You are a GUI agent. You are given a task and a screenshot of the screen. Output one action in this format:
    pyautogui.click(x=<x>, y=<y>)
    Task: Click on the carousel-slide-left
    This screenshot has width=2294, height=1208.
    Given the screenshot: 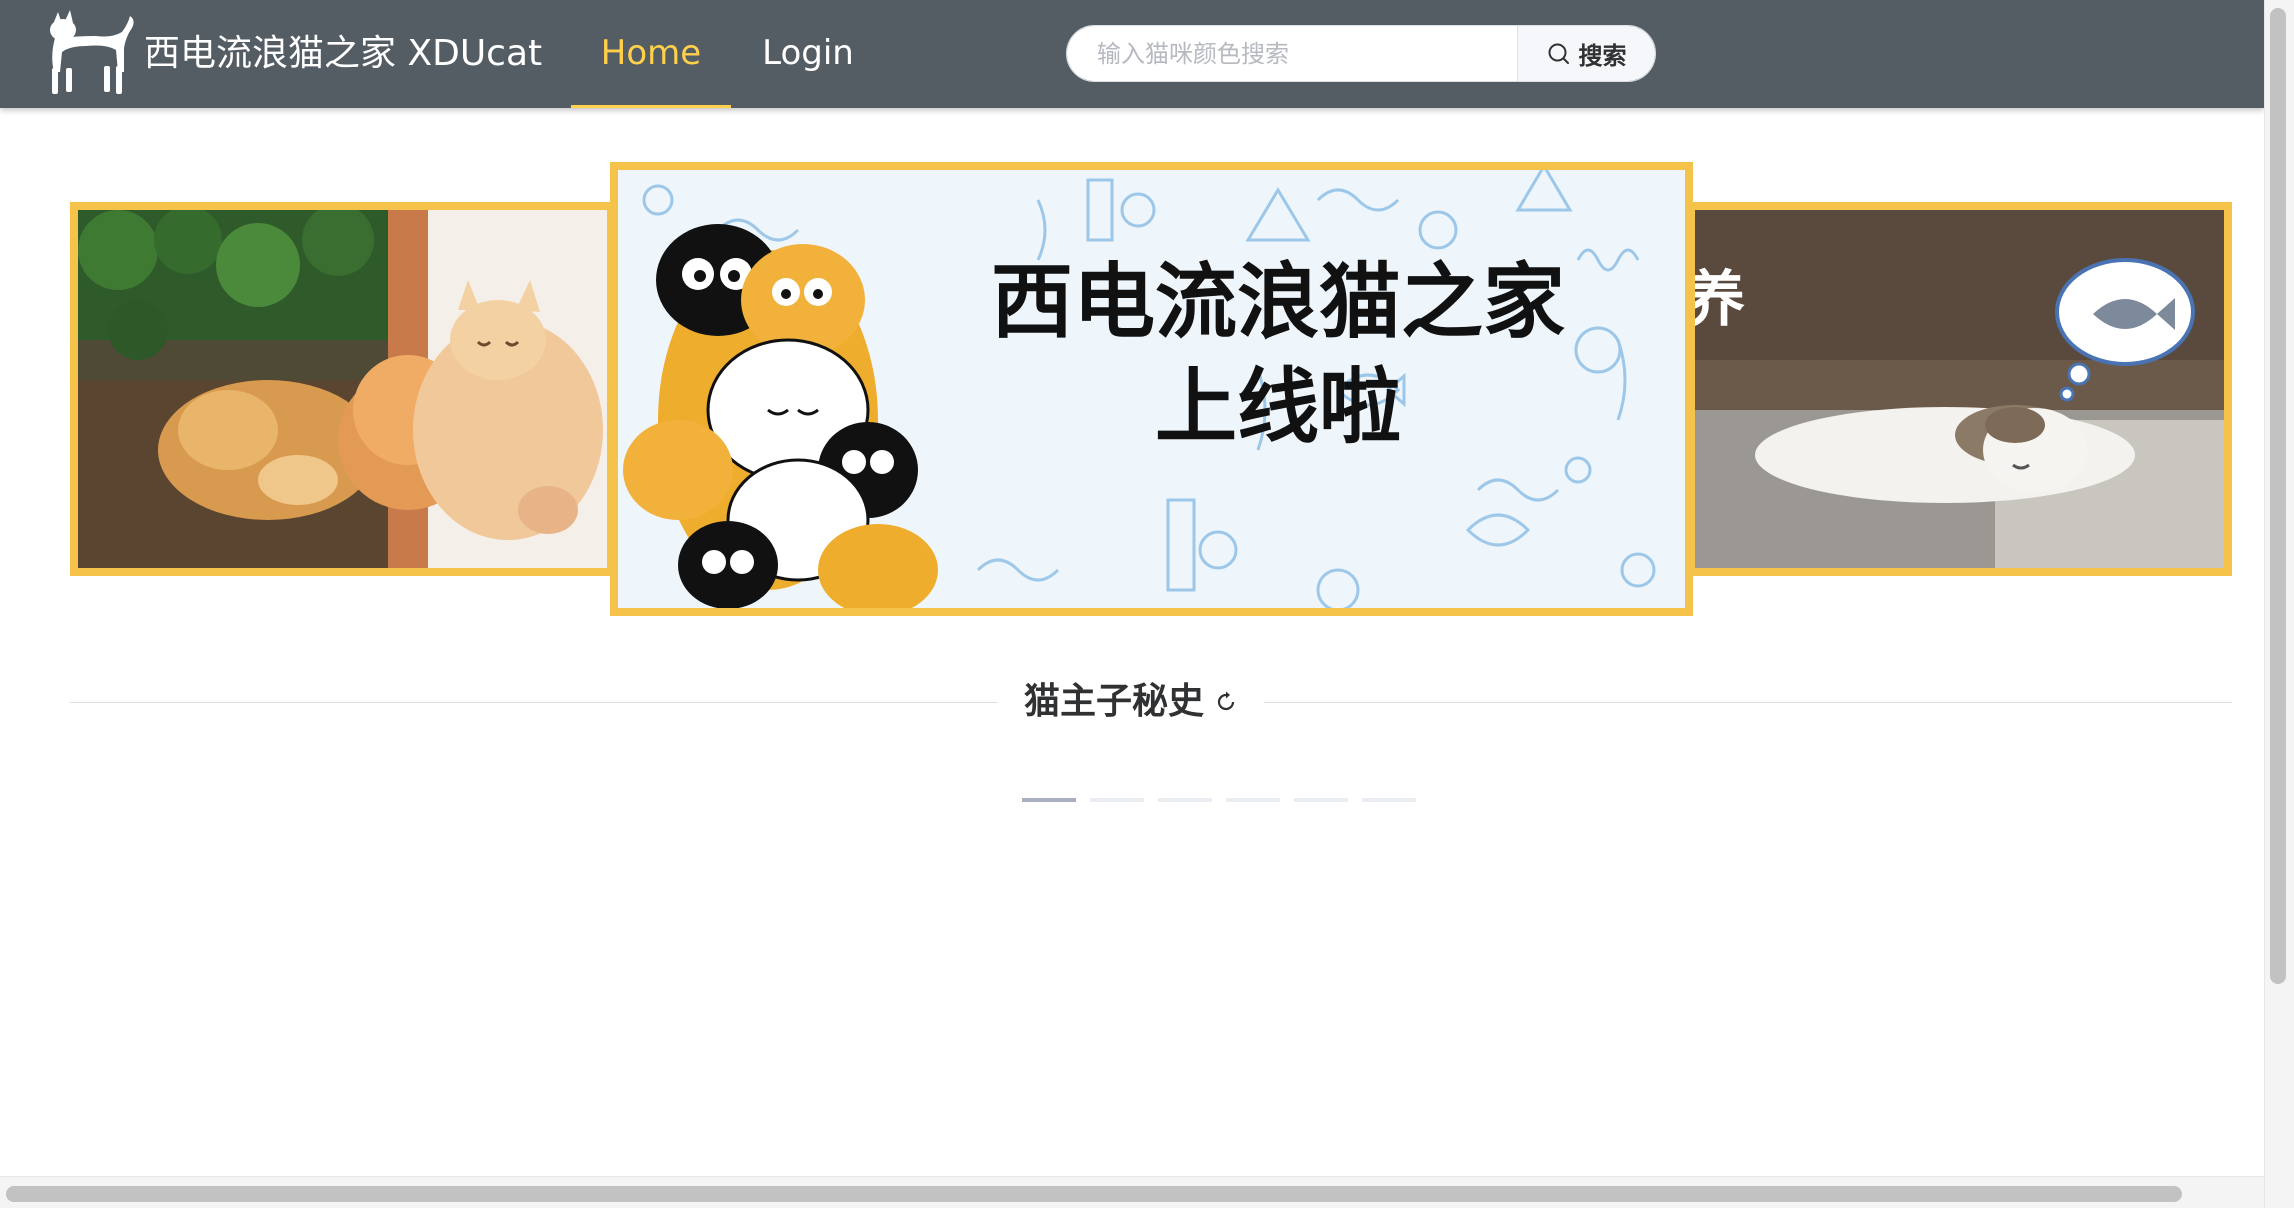 What is the action you would take?
    pyautogui.click(x=342, y=389)
    